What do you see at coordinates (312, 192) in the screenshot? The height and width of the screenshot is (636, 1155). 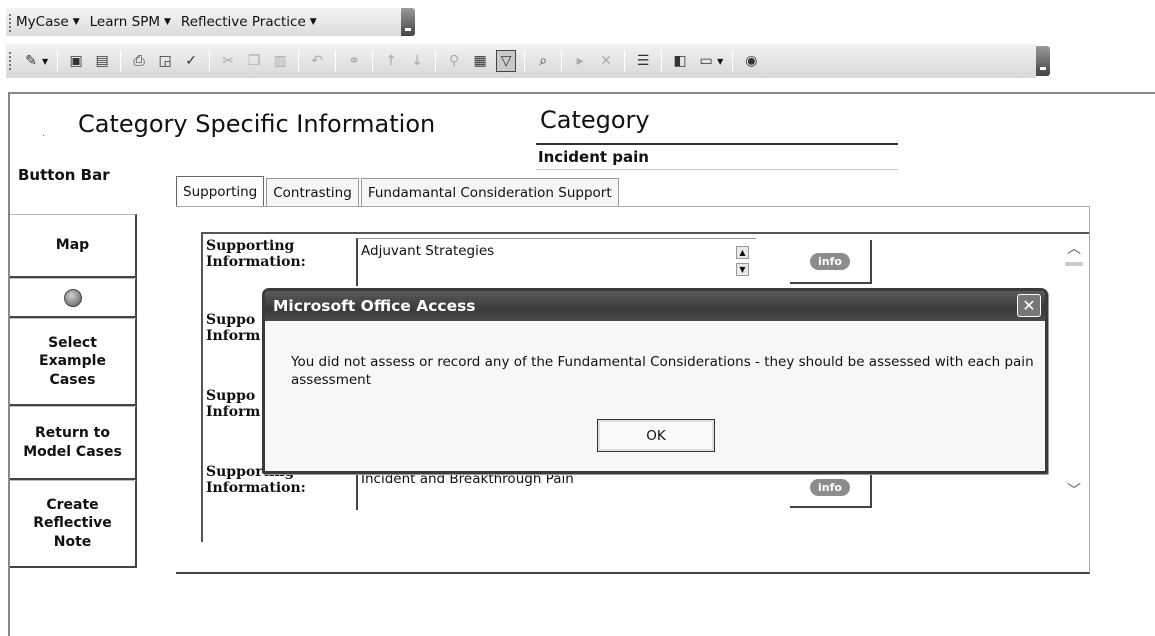 I see `tab-contrasting: Contrasting` at bounding box center [312, 192].